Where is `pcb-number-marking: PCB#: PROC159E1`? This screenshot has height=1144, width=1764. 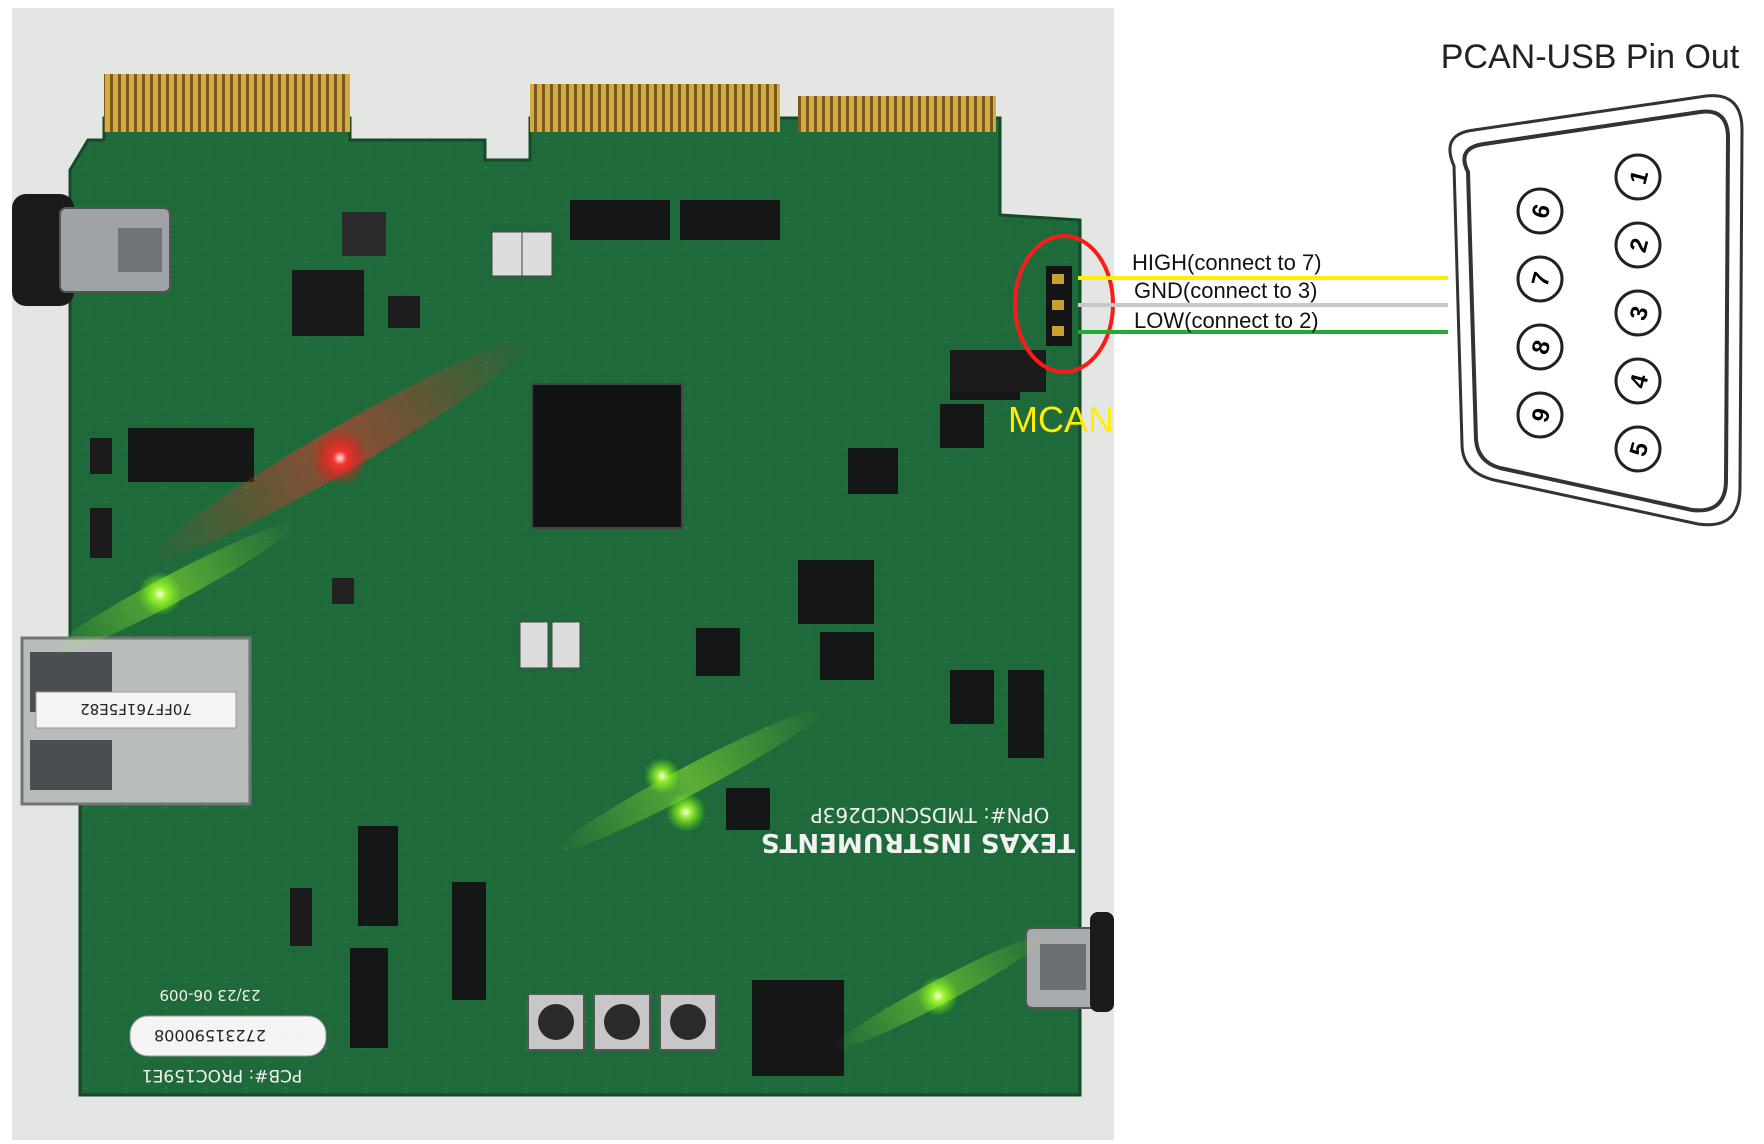
pcb-number-marking: PCB#: PROC159E1 is located at coordinates (222, 1075).